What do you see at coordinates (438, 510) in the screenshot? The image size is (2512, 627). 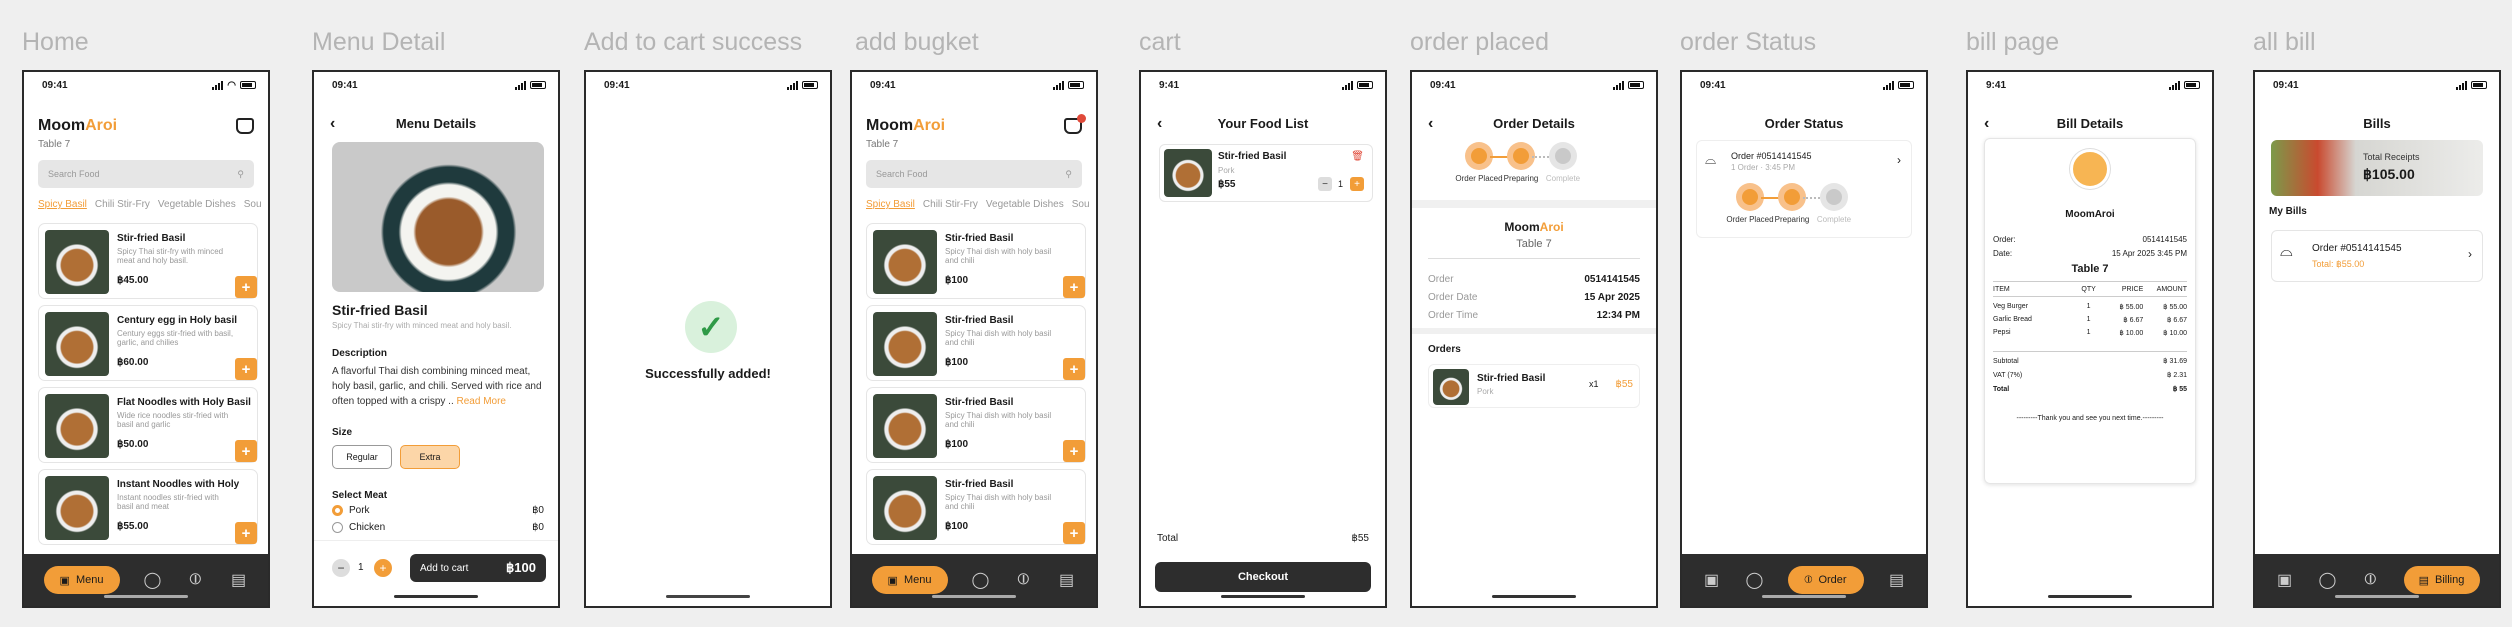 I see `meat-option-pork: Pork ฿0` at bounding box center [438, 510].